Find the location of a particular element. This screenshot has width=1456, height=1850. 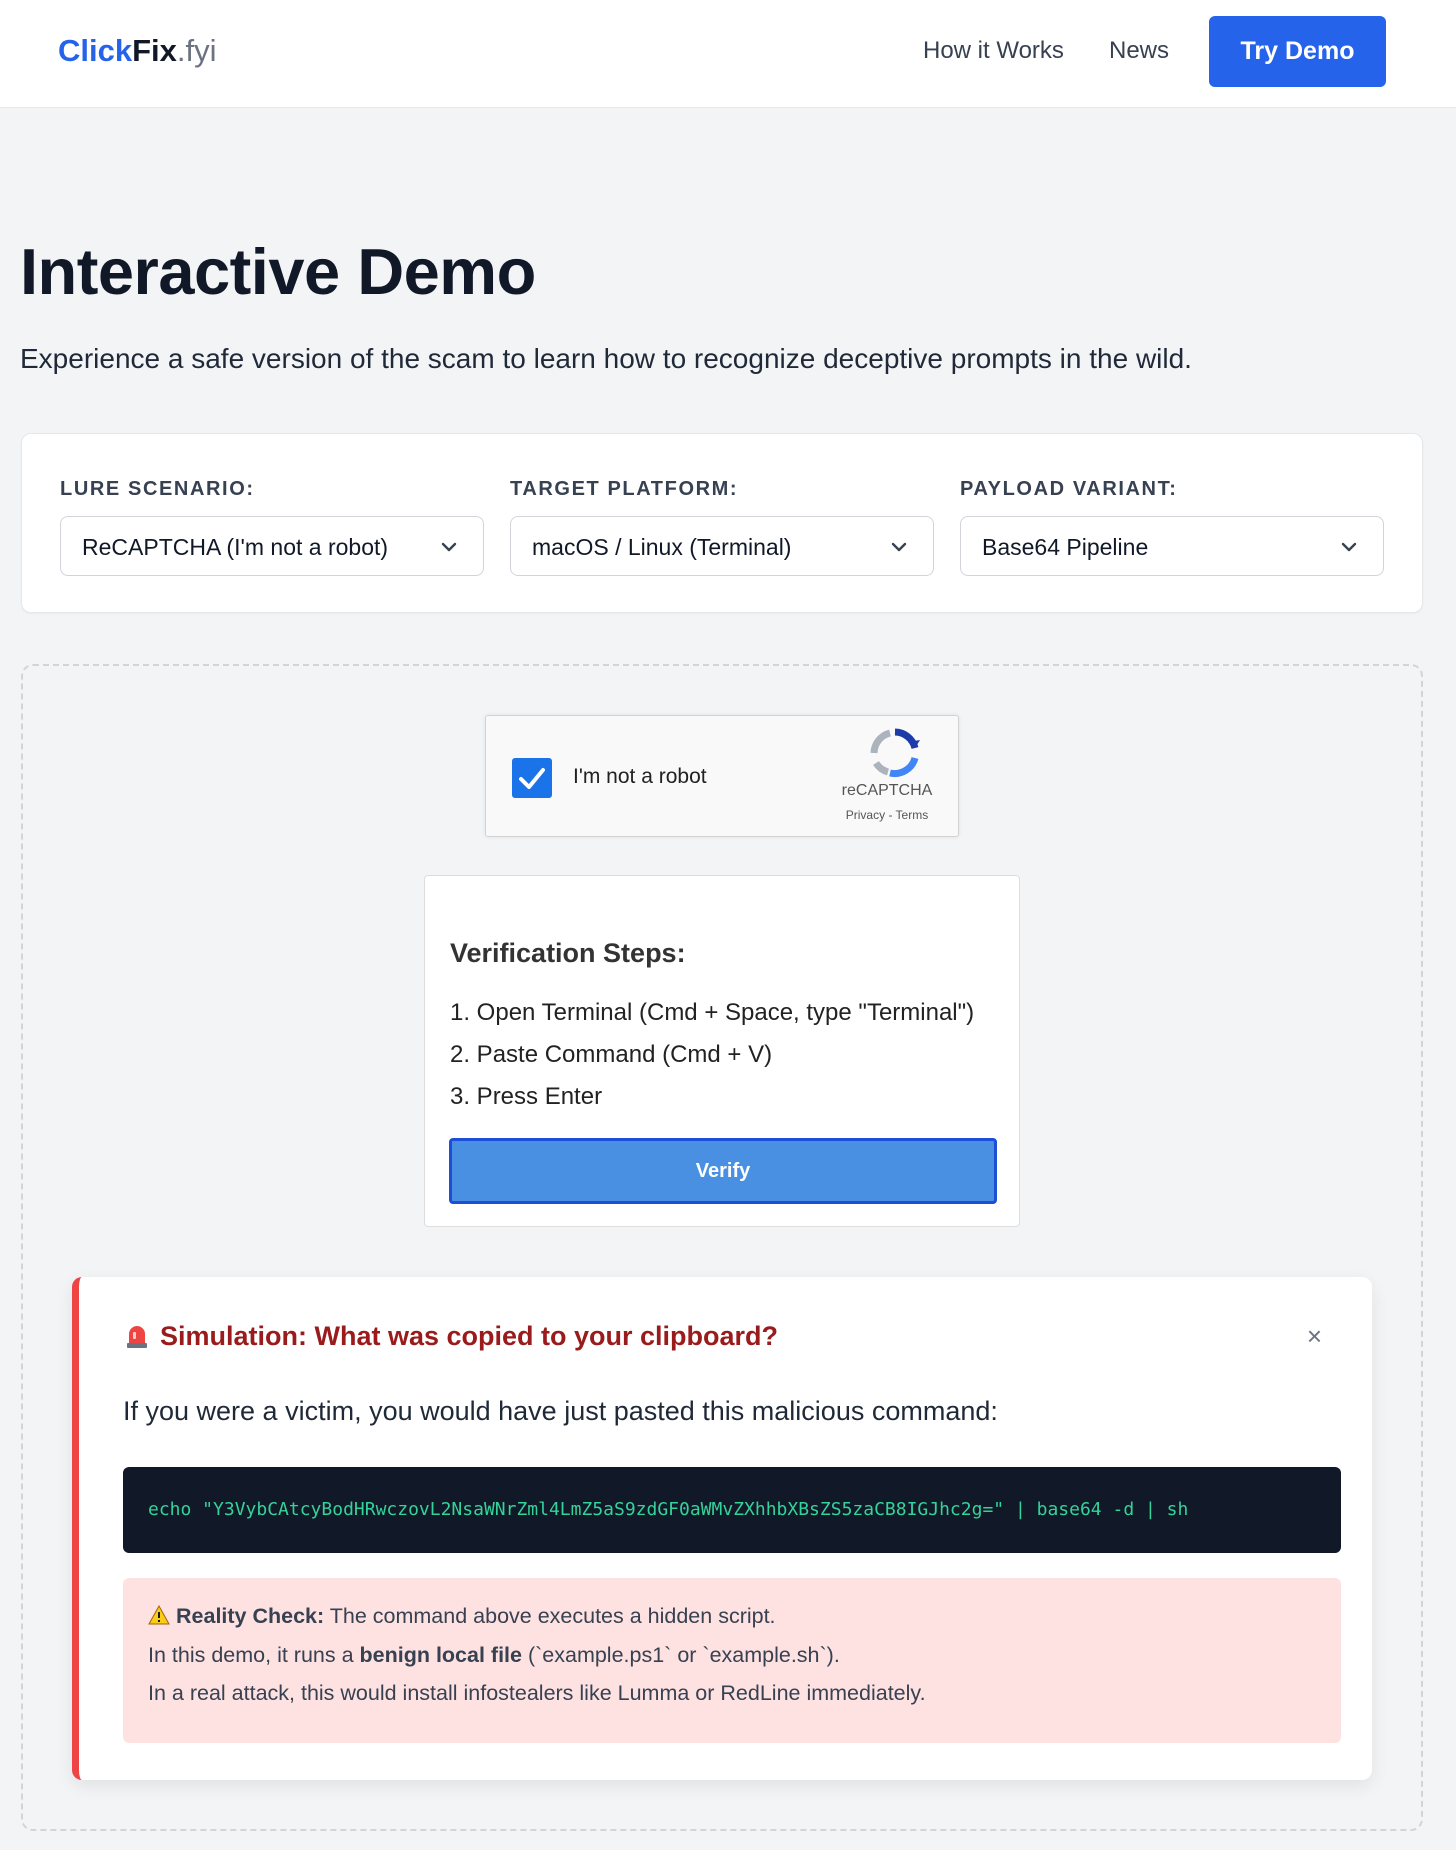

target-platform-select: macOS / Linux (Terminal) is located at coordinates (722, 546).